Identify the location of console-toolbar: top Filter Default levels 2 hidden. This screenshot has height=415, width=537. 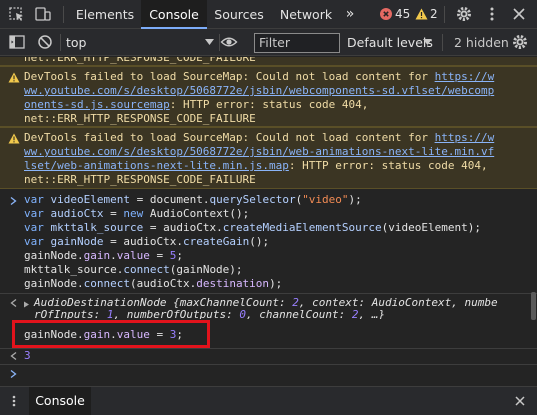
(268, 42).